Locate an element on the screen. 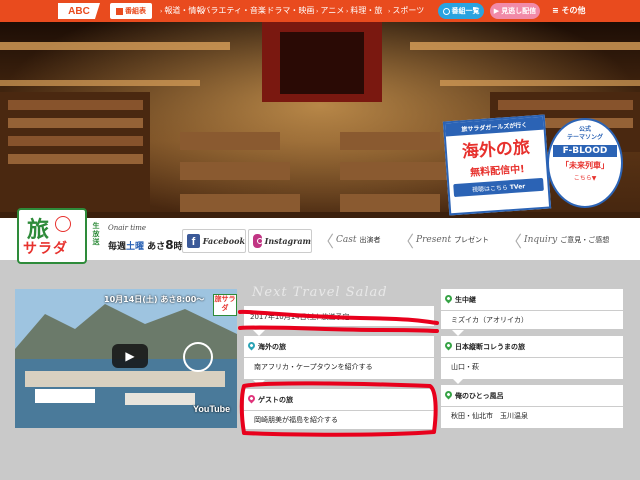 The height and width of the screenshot is (480, 640). tabi-salad-logo: 旅 サラダ is located at coordinates (52, 236).